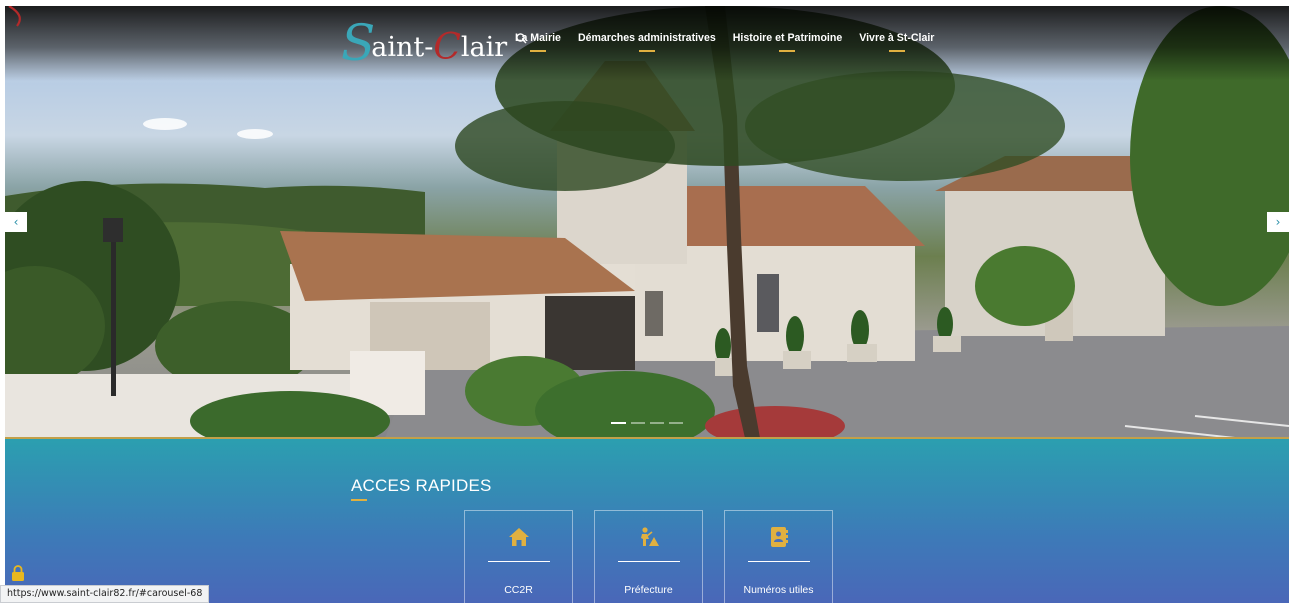  Describe the element at coordinates (897, 38) in the screenshot. I see `nav-item-label: Vivre à St-Clair` at that location.